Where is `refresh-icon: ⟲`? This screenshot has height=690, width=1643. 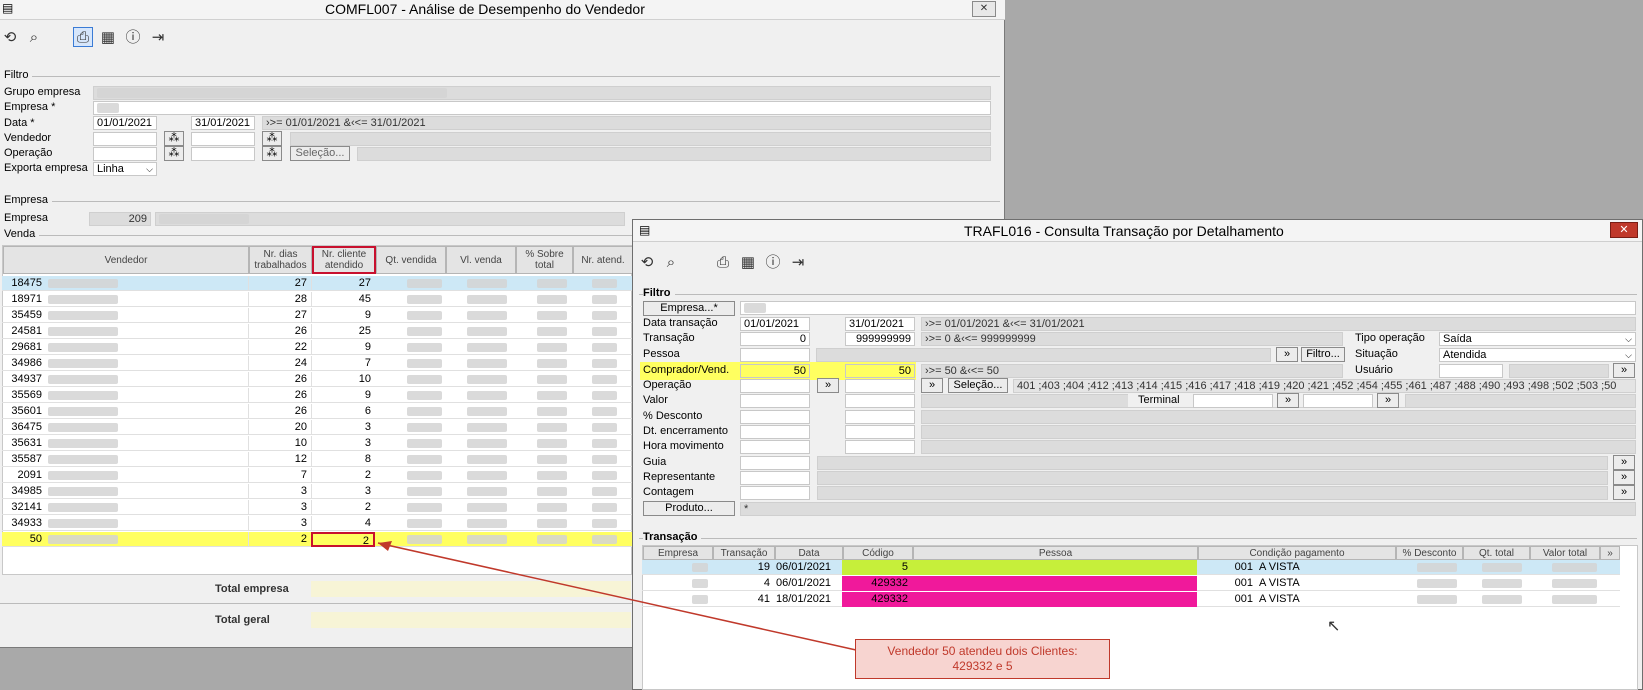 refresh-icon: ⟲ is located at coordinates (10, 38).